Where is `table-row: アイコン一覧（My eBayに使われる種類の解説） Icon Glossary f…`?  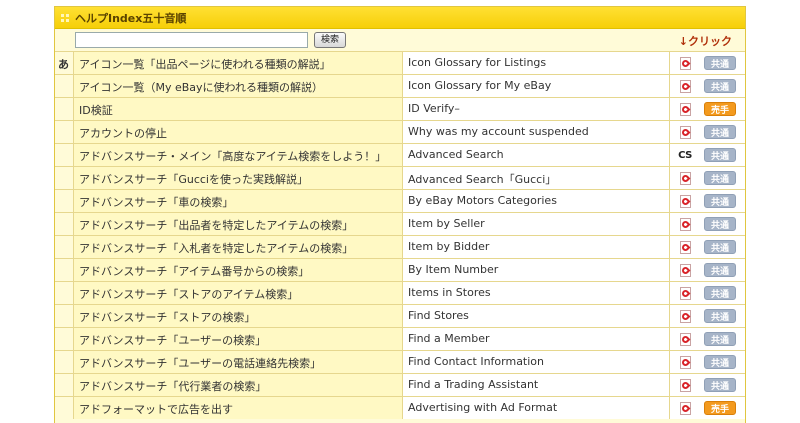
table-row: アイコン一覧（My eBayに使われる種類の解説） Icon Glossary f… is located at coordinates (400, 85).